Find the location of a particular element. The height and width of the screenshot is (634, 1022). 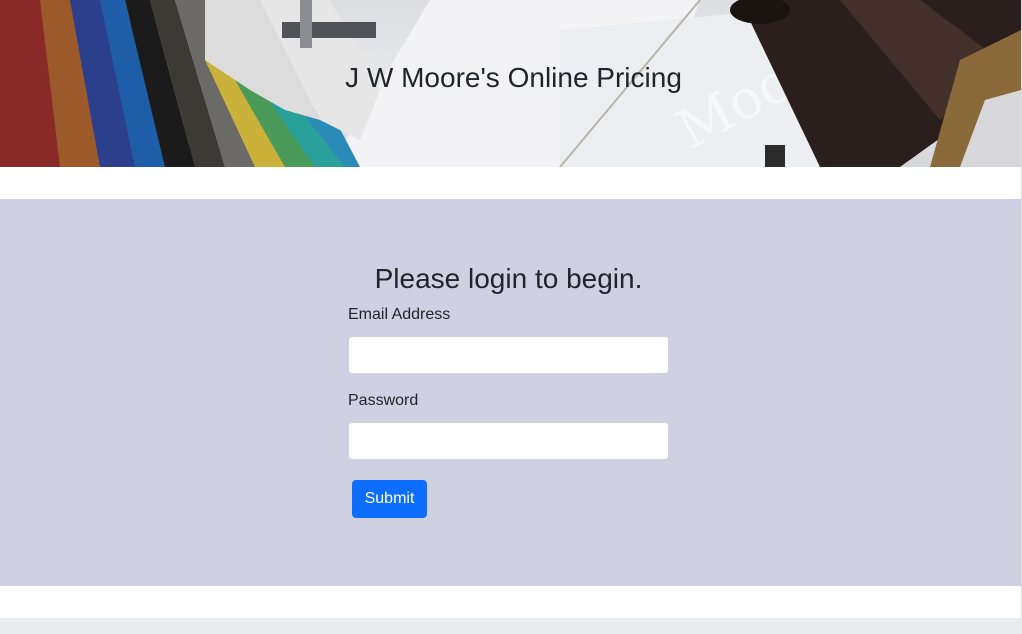

footer is located at coordinates (511, 626).